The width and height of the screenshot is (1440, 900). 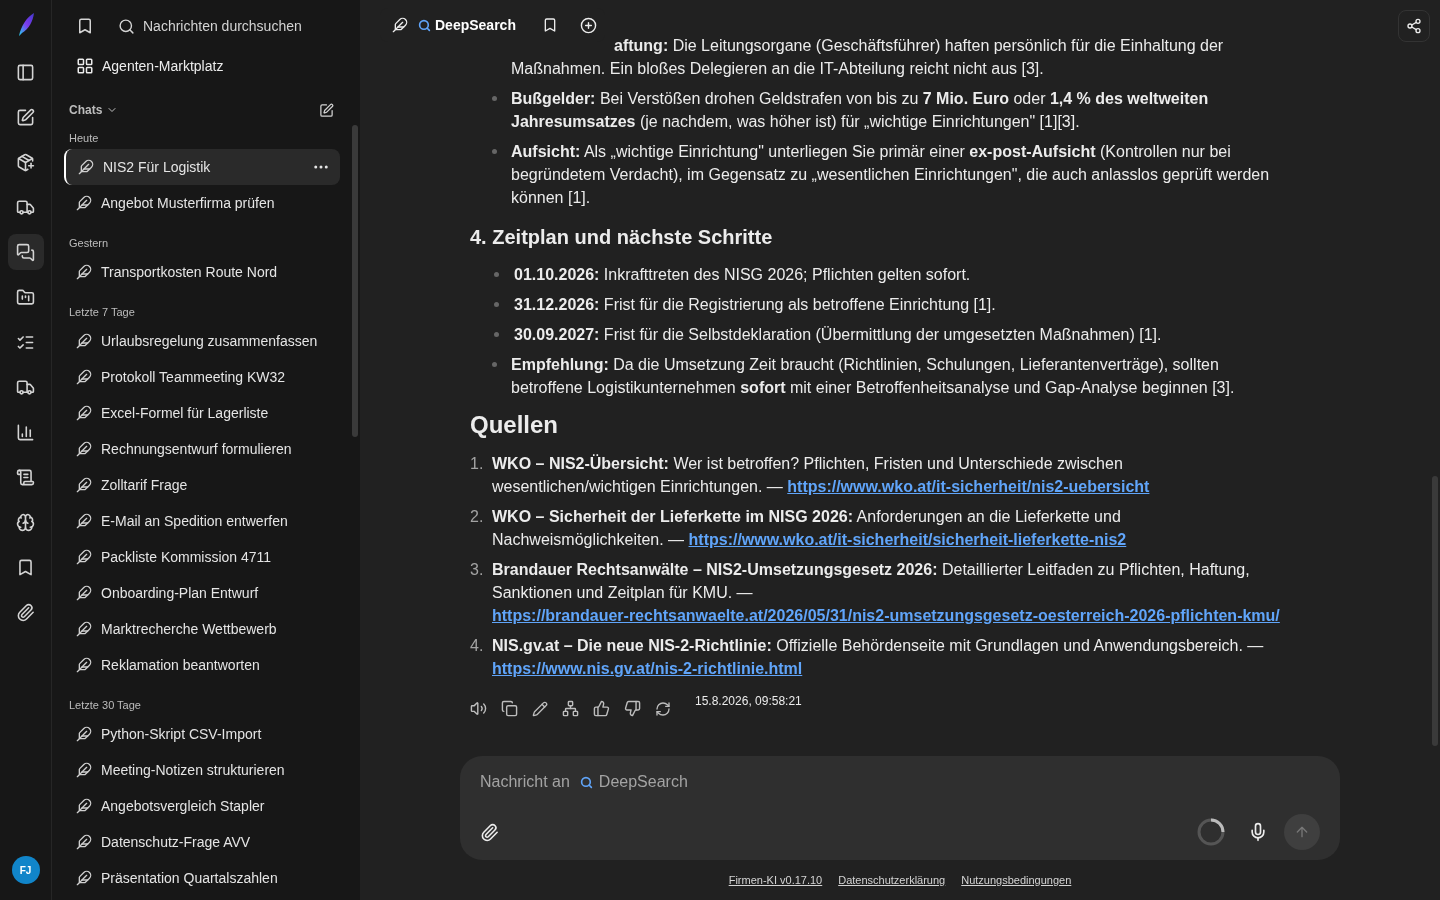 What do you see at coordinates (25, 522) in the screenshot?
I see `brain-icon` at bounding box center [25, 522].